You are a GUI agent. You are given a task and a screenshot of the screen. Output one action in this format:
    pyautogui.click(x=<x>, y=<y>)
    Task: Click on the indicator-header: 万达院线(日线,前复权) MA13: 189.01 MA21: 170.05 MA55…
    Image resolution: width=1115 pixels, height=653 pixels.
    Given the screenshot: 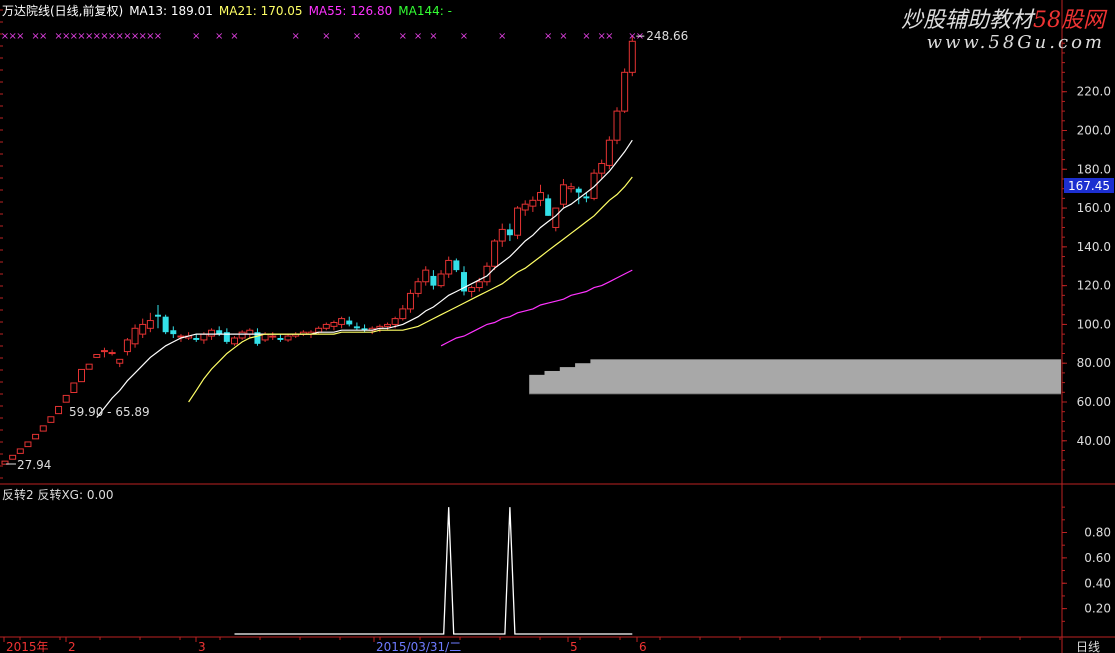 What is the action you would take?
    pyautogui.click(x=230, y=10)
    